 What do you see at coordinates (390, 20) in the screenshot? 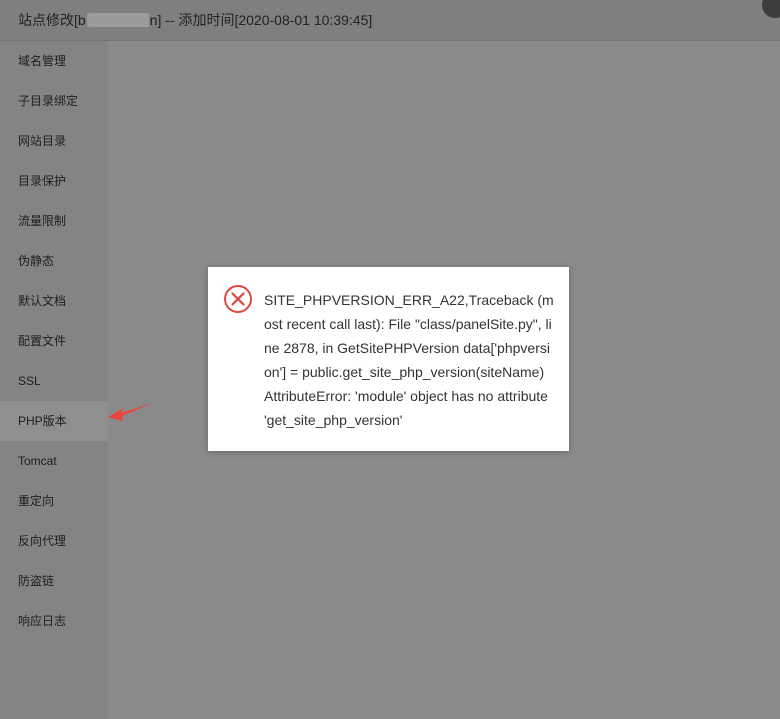
I see `window-titlebar: 站点修改[b n] -- 添加时间[2020-08-01 10:39:45]` at bounding box center [390, 20].